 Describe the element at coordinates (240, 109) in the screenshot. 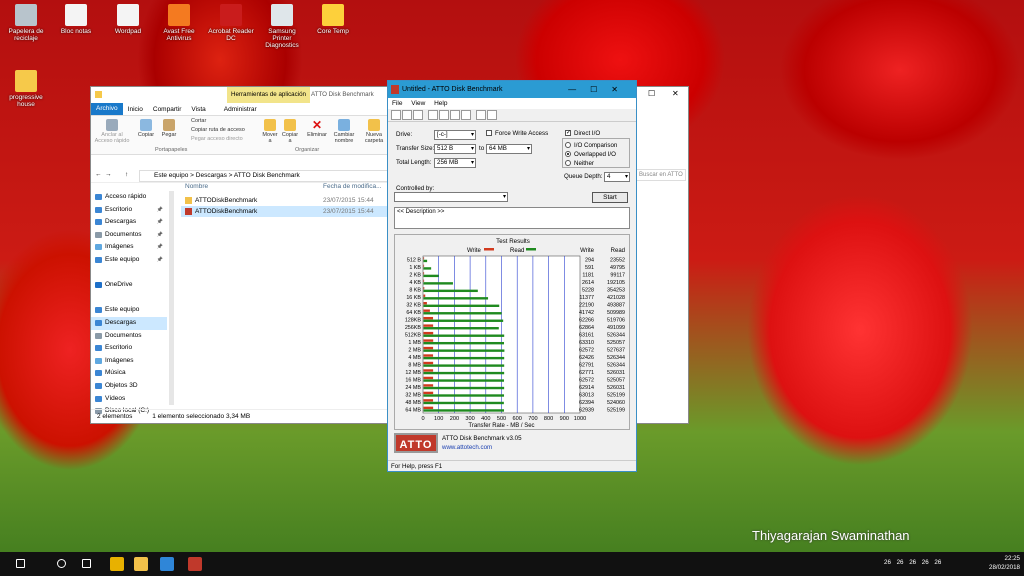

I see `tab-administrar: Administrar` at that location.